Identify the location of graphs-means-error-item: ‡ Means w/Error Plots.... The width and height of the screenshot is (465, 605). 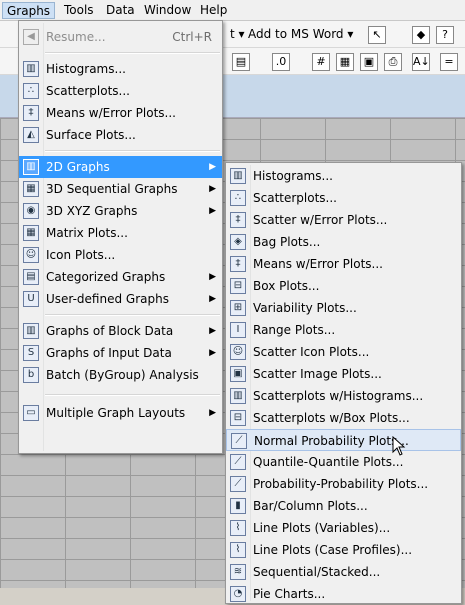
(120, 113).